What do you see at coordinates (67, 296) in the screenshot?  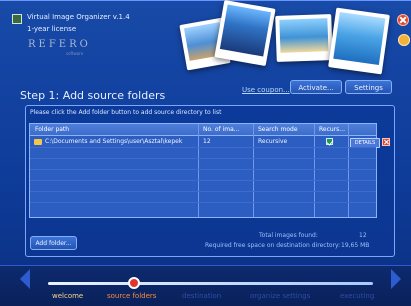 I see `nav-step-welcome: welcome` at bounding box center [67, 296].